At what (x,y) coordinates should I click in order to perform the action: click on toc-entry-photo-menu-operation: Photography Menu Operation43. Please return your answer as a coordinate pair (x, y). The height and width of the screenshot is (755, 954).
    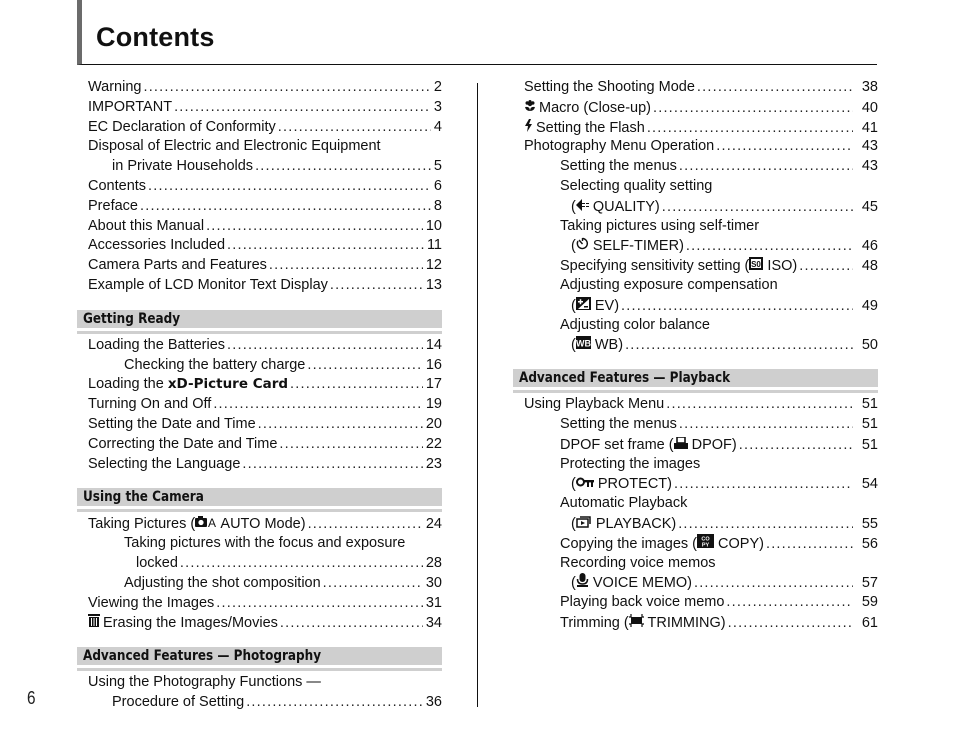
    Looking at the image, I should click on (695, 147).